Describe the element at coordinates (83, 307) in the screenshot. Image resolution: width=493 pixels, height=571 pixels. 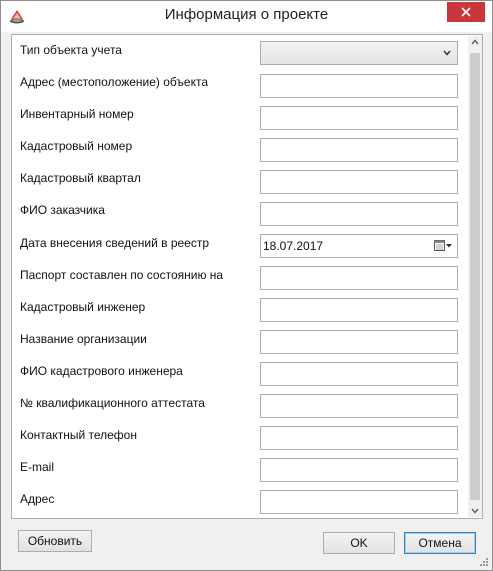
I see `label-cadastral-engineer: Кадастровый инженер` at that location.